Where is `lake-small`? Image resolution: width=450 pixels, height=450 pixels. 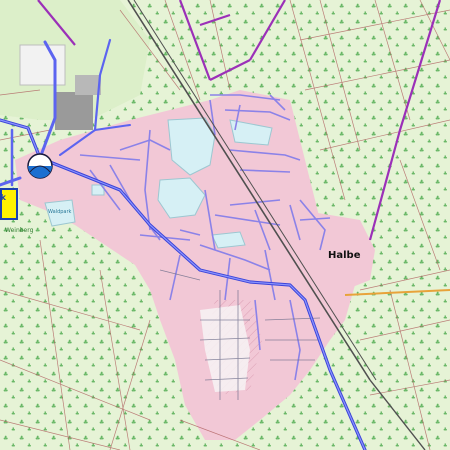 lake-small is located at coordinates (228, 240).